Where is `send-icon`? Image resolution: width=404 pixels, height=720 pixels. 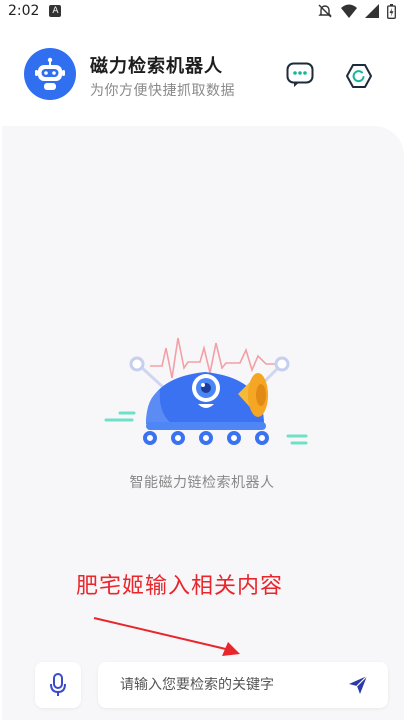
send-icon is located at coordinates (358, 684).